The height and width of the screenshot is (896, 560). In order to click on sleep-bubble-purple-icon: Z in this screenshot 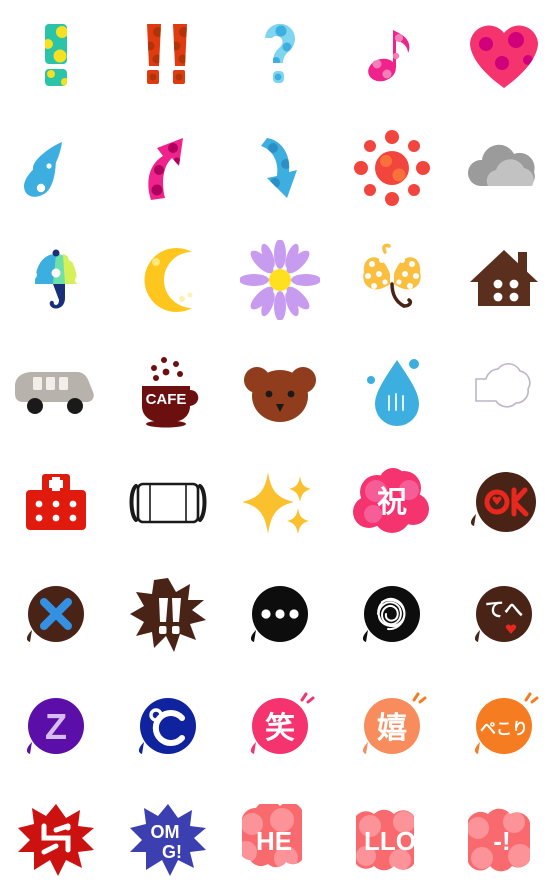, I will do `click(55, 726)`.